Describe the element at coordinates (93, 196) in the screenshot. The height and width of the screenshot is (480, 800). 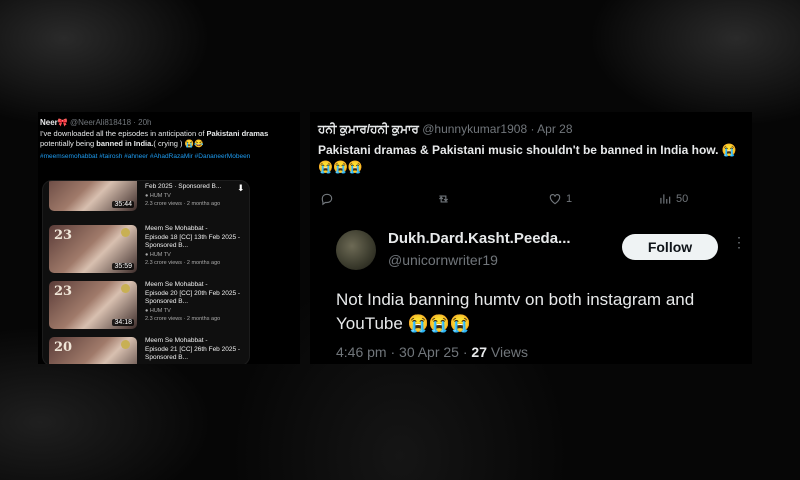
I see `video-thumbnail: 35:44` at that location.